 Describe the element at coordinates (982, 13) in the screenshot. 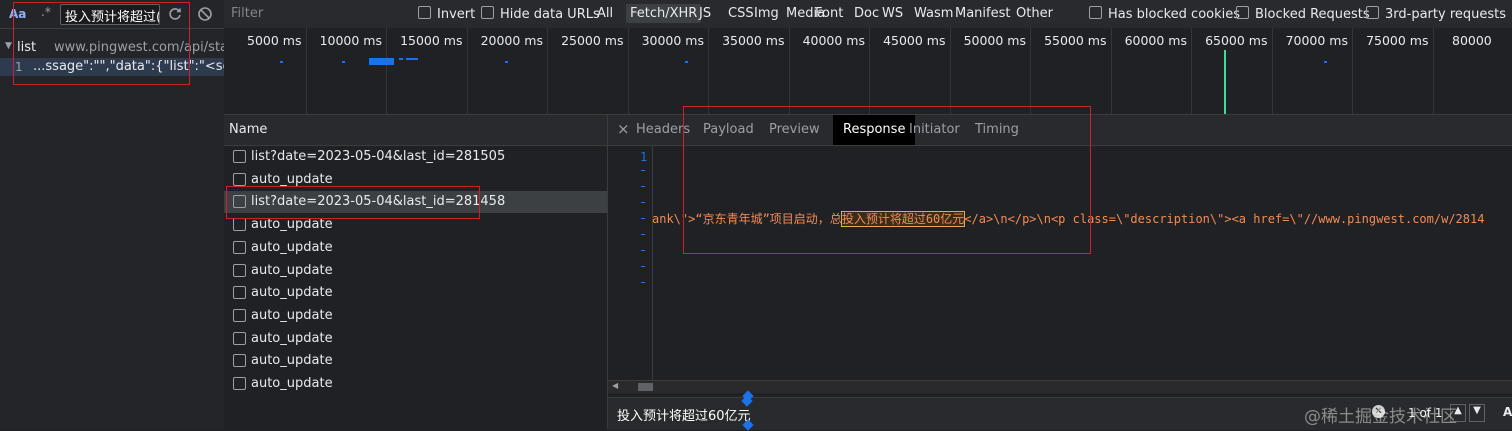

I see `filter-type-manifest: Manifest` at that location.